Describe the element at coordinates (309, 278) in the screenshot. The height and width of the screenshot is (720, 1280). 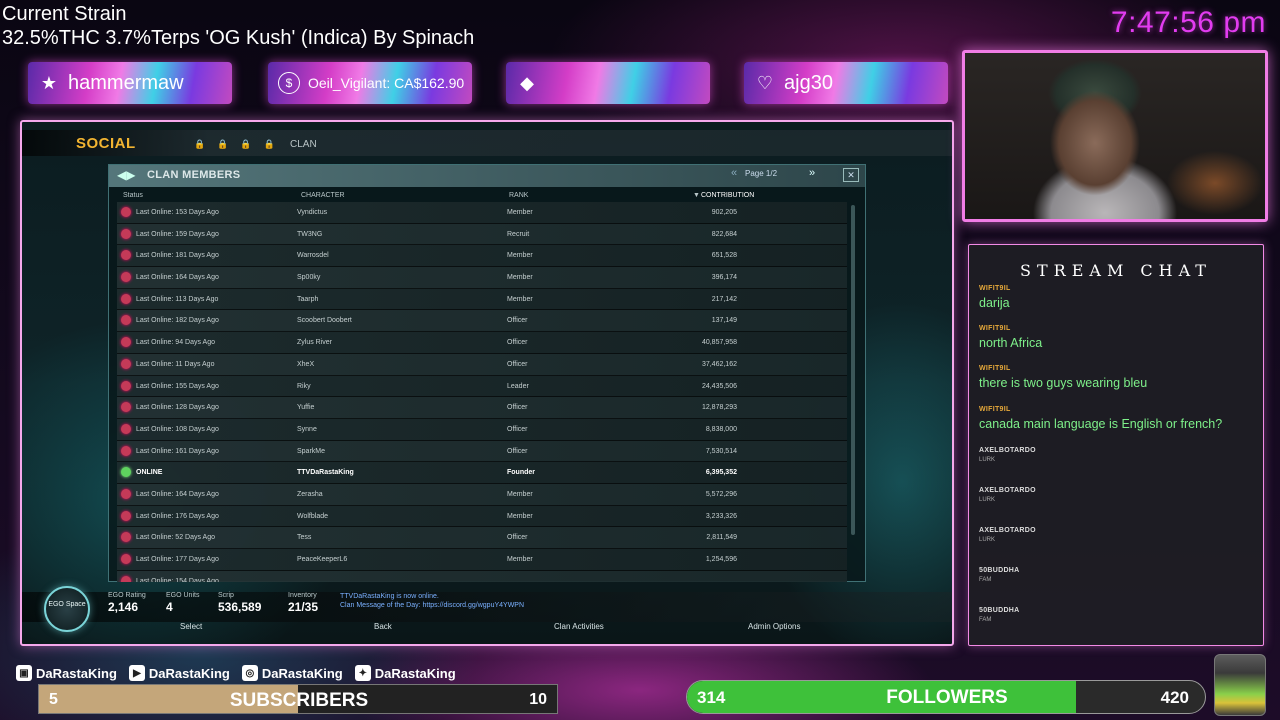
I see `member-character: Sp00ky` at that location.